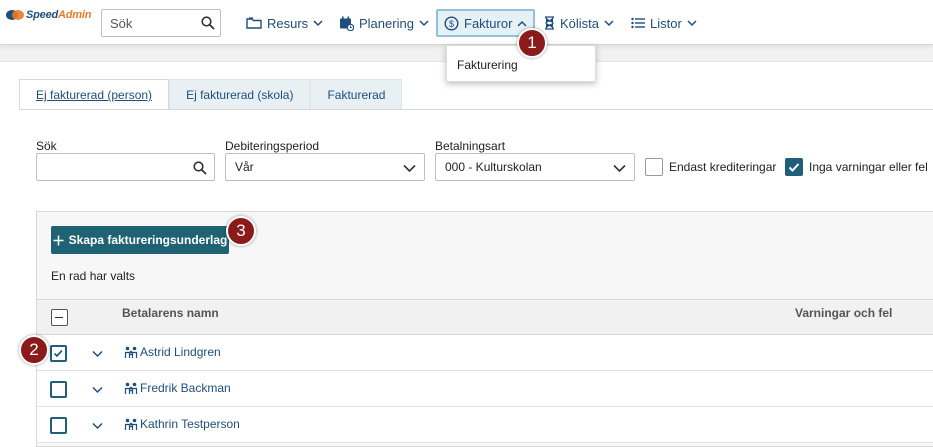 The height and width of the screenshot is (447, 933). I want to click on global-search-input: Sök, so click(161, 23).